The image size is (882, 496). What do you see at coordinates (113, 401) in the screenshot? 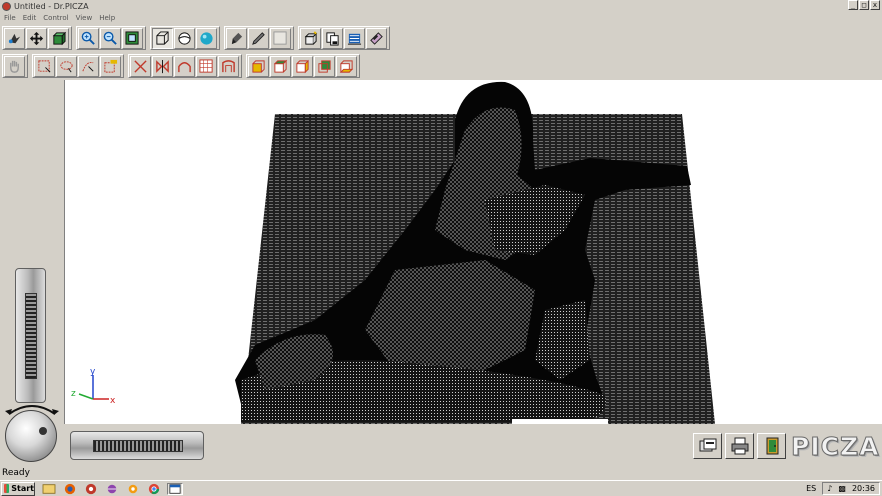
I see `axis-x-label: x` at bounding box center [113, 401].